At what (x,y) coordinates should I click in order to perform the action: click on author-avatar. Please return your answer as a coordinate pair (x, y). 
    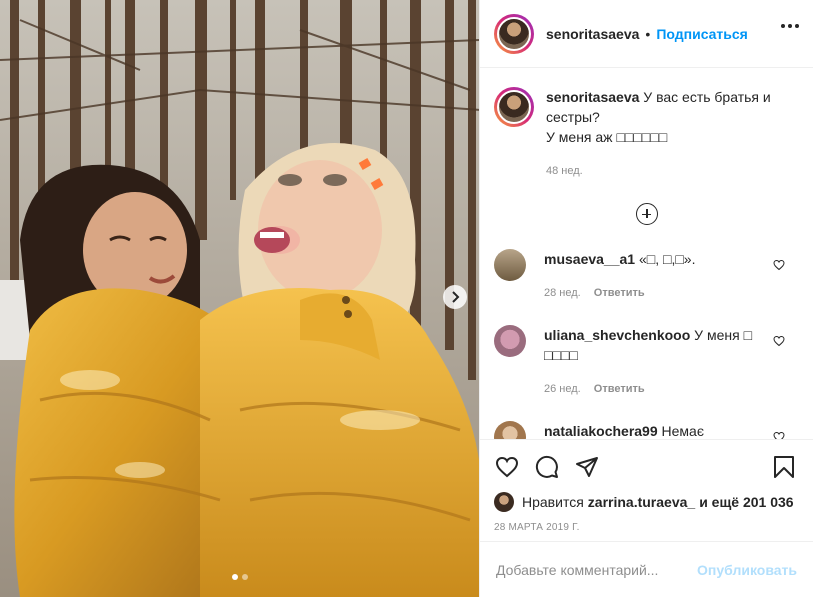
    Looking at the image, I should click on (514, 33).